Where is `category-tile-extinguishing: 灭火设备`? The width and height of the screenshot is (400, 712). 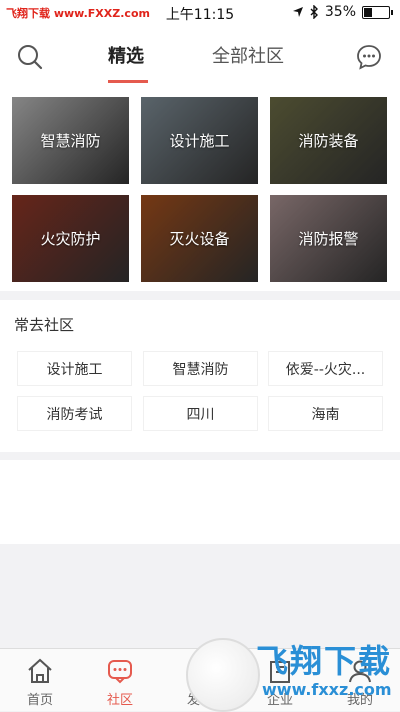 category-tile-extinguishing: 灭火设备 is located at coordinates (199, 238).